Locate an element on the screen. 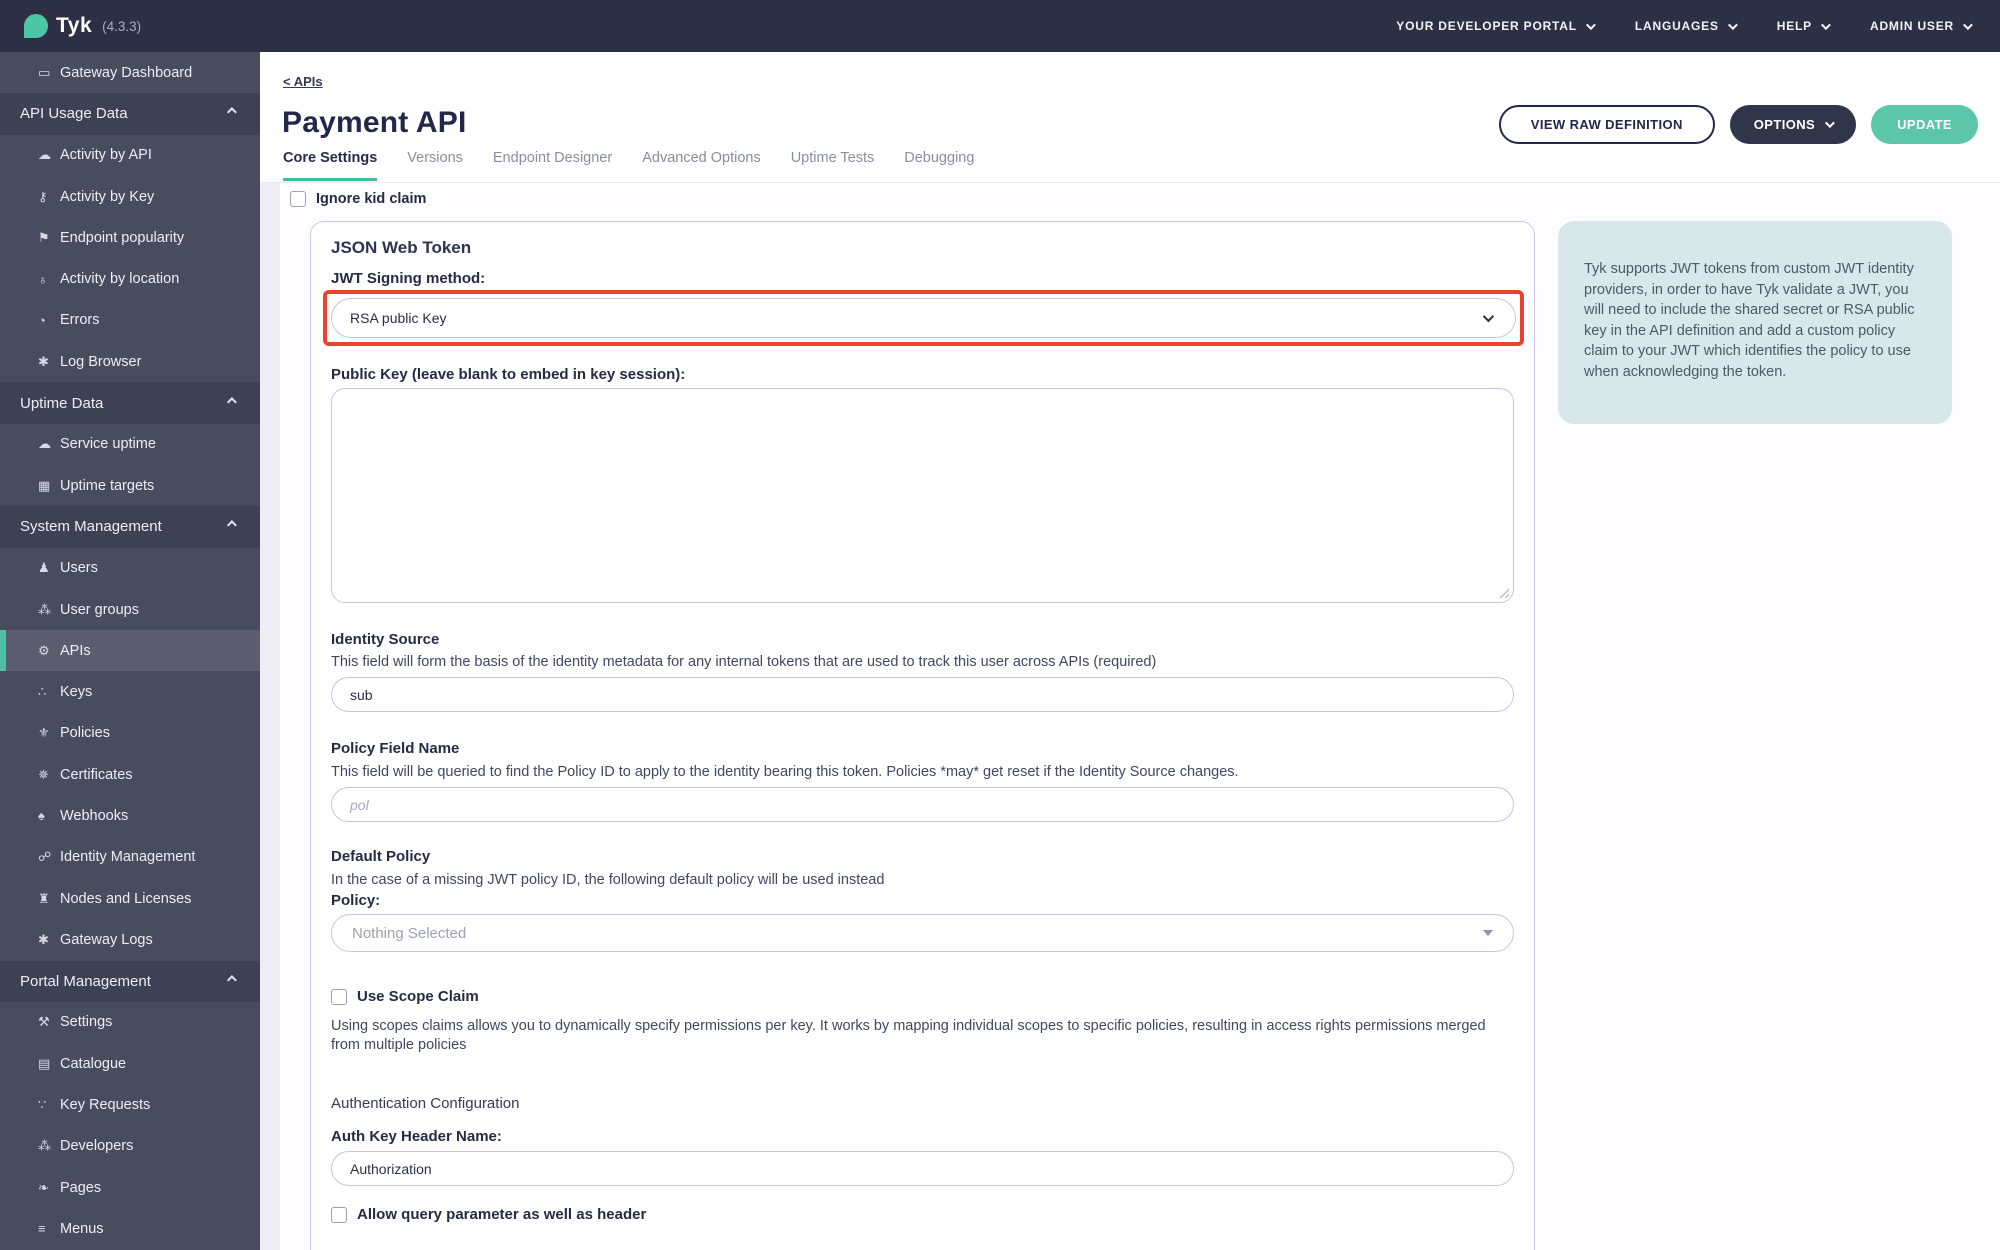 Image resolution: width=2000 pixels, height=1250 pixels. tab-debugging: Debugging is located at coordinates (939, 165).